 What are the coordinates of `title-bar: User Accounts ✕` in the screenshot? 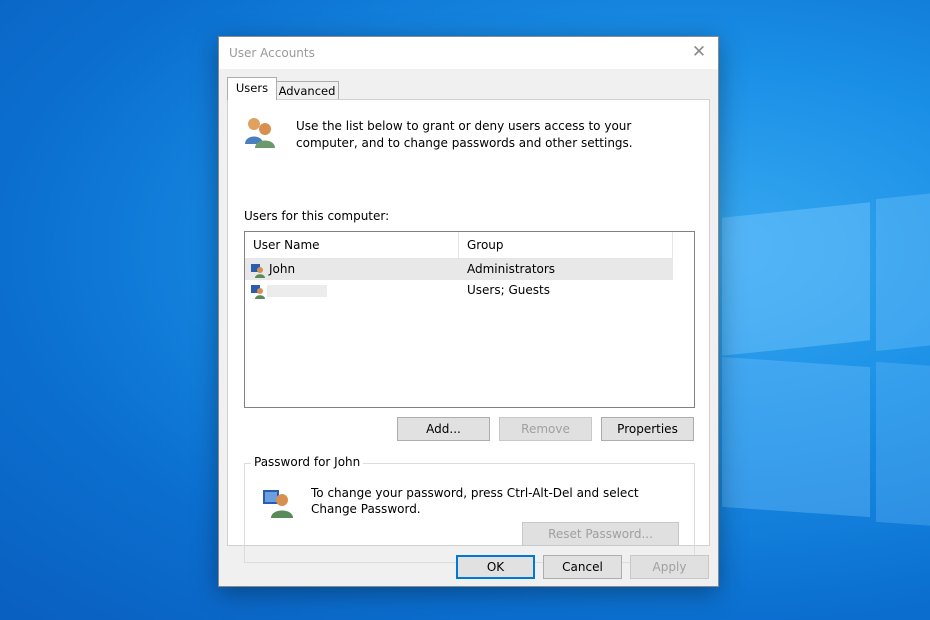 It's located at (468, 53).